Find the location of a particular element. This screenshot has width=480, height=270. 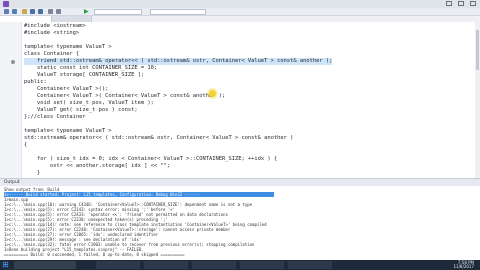

output-panel-header: Output is located at coordinates (240, 182).